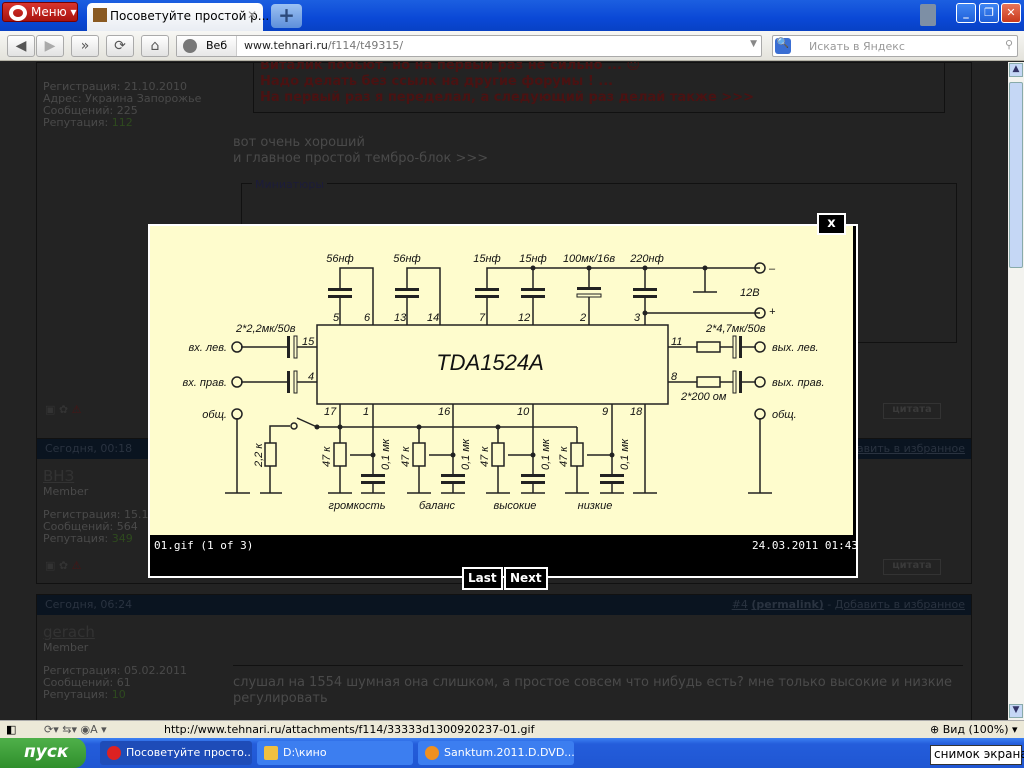 This screenshot has height=768, width=1024. I want to click on download-icon, so click(432, 753).